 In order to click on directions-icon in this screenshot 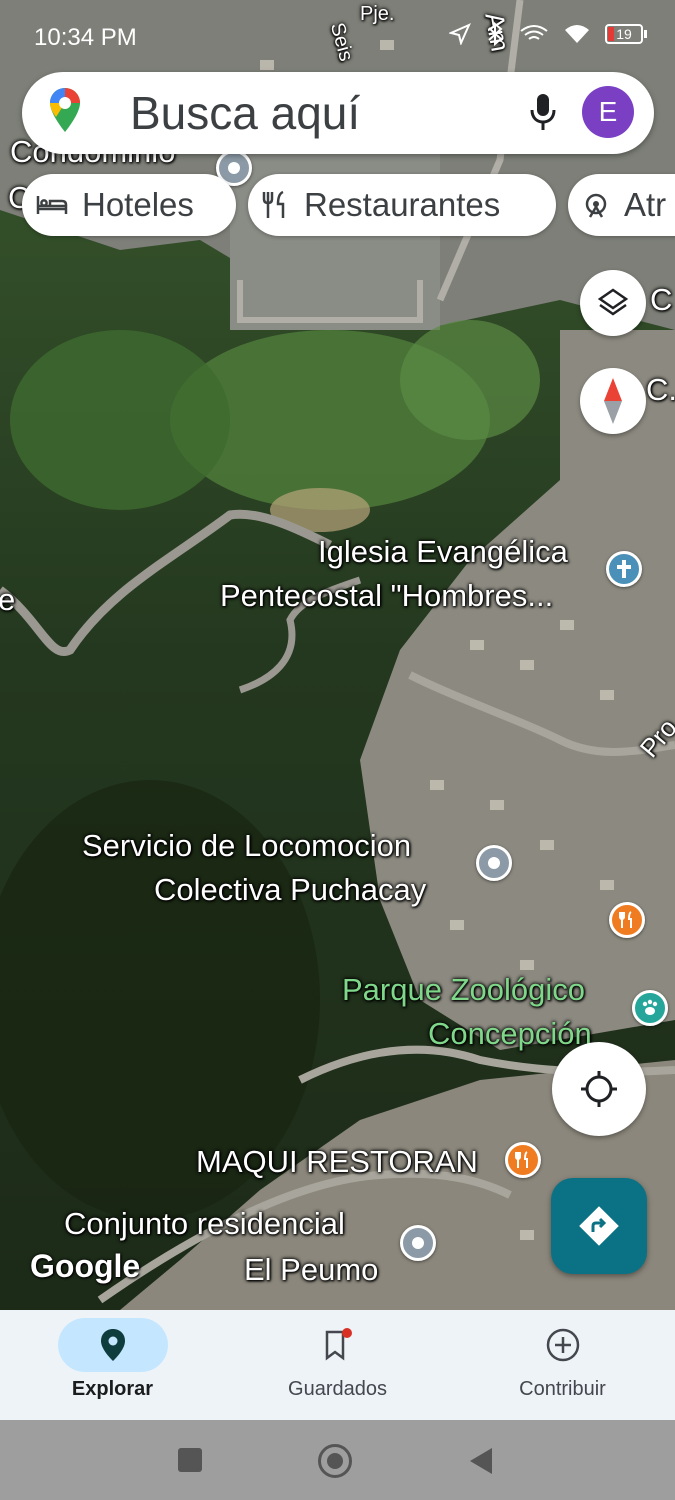, I will do `click(599, 1226)`.